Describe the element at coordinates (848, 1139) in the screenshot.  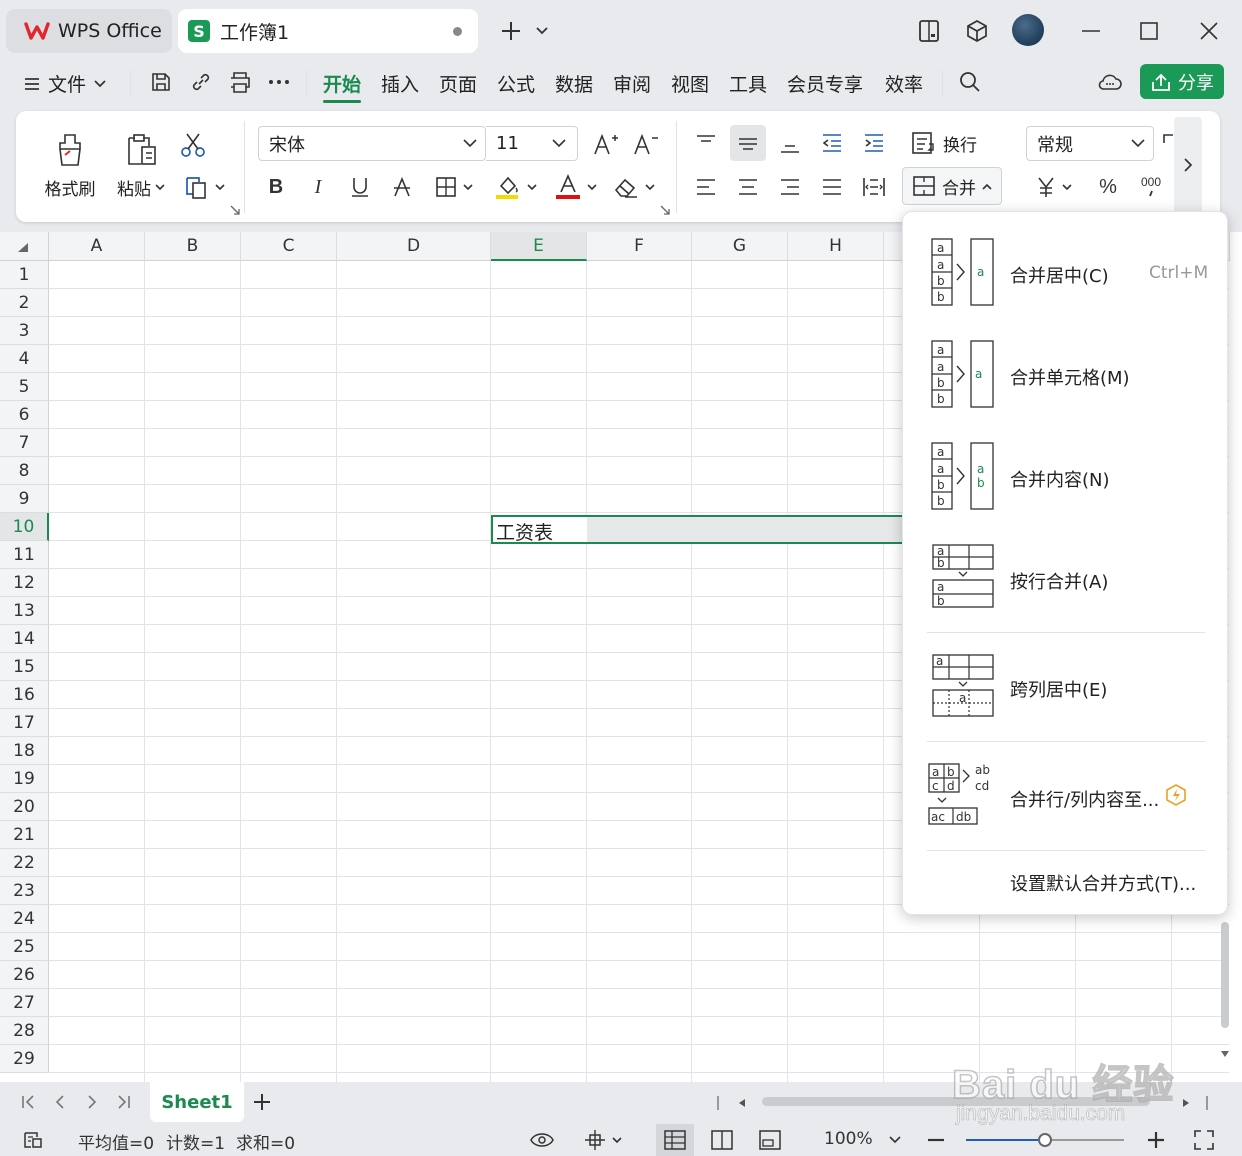
I see `zoom-level: 100%` at that location.